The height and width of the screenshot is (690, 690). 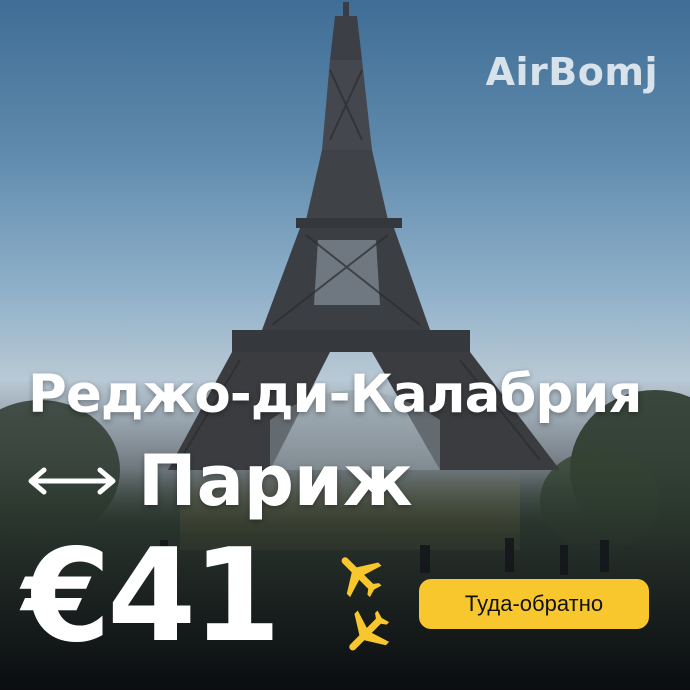 What do you see at coordinates (72, 481) in the screenshot?
I see `round-trip-arrow-icon` at bounding box center [72, 481].